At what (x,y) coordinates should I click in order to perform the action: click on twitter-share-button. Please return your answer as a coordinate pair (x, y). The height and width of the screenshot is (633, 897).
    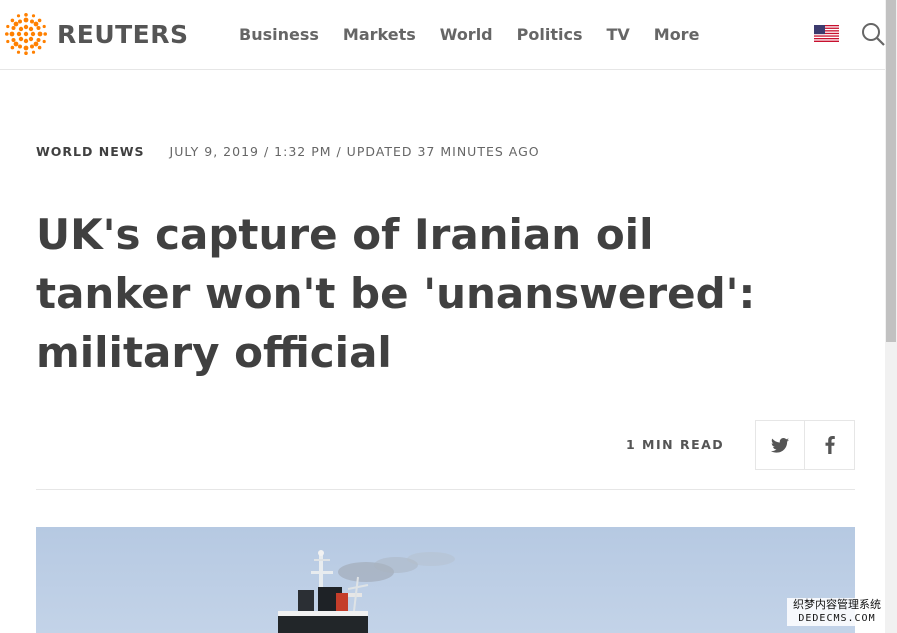
    Looking at the image, I should click on (780, 445).